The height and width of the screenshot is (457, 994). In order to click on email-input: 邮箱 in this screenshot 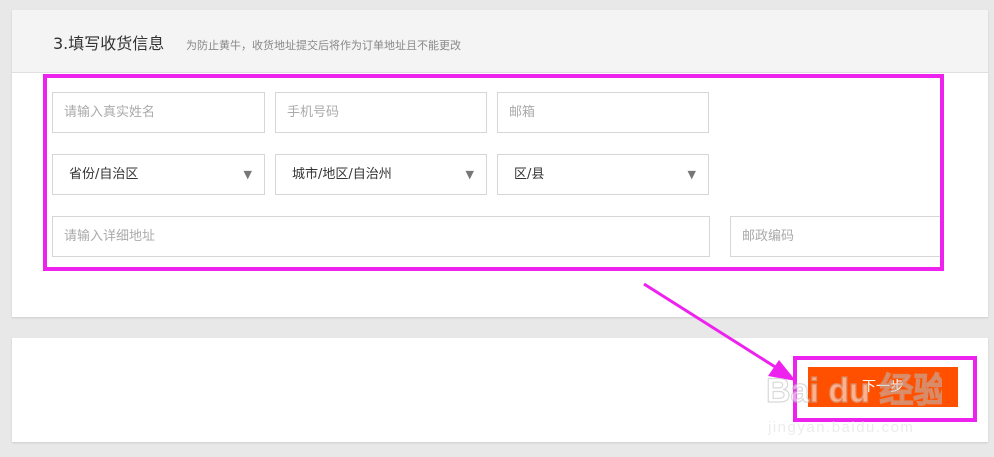, I will do `click(603, 112)`.